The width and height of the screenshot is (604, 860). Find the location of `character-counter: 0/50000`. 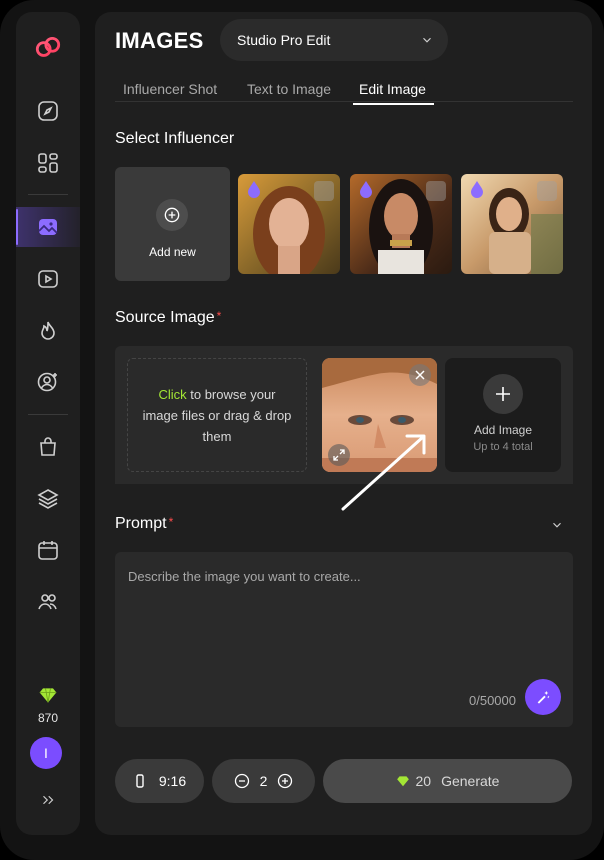

character-counter: 0/50000 is located at coordinates (492, 700).